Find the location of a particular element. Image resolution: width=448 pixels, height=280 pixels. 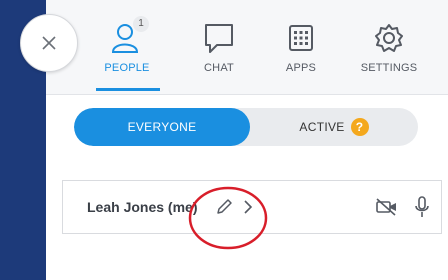

tab-apps-label: APPS is located at coordinates (301, 68).